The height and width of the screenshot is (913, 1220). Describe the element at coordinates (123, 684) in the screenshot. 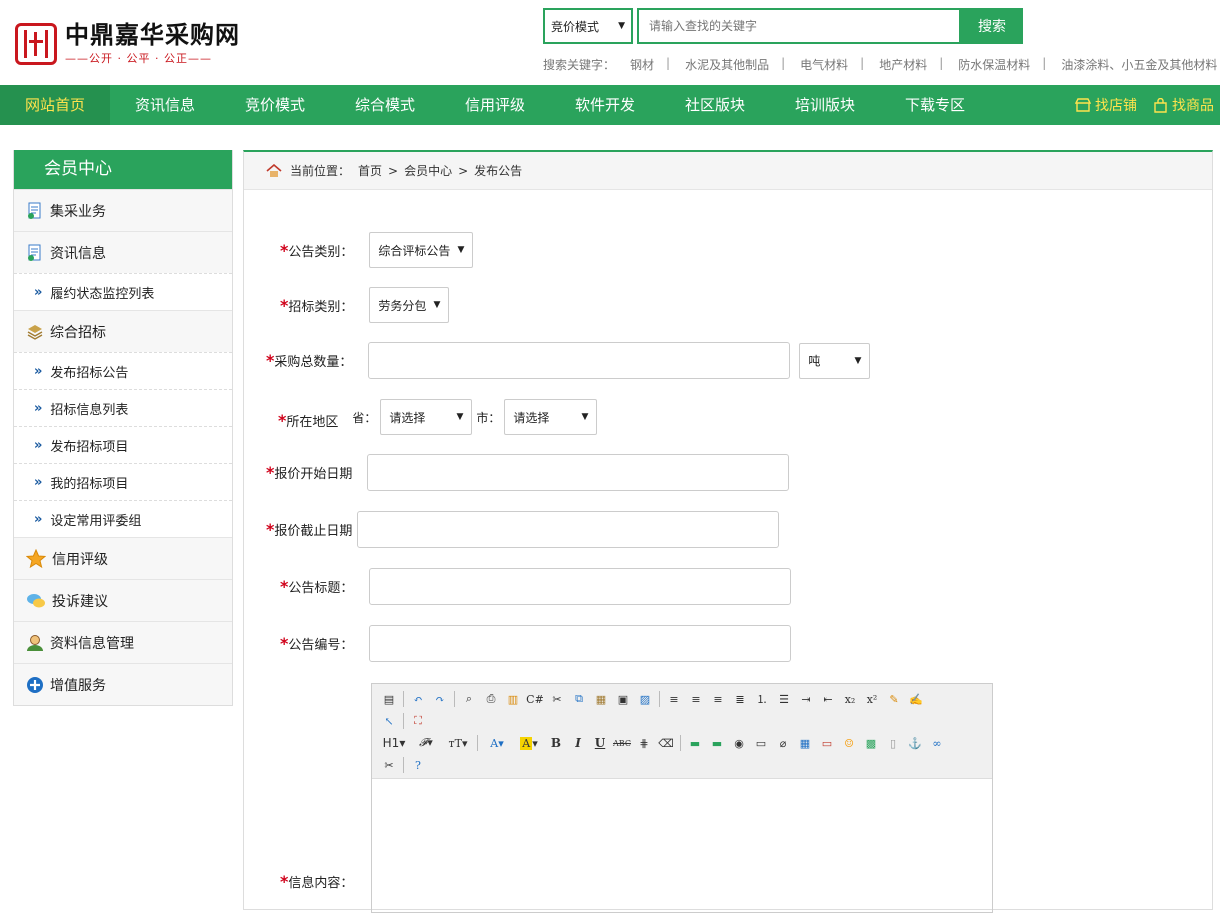

I see `sidebar-item-value-added: 增值服务` at that location.